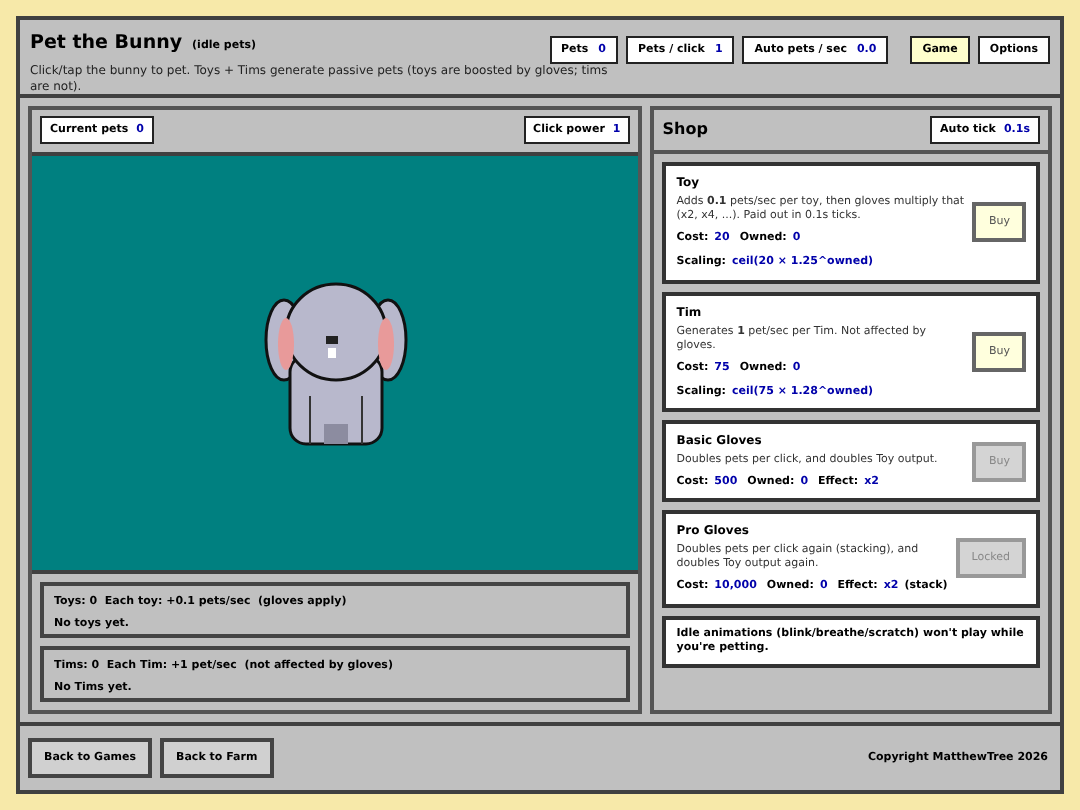 This screenshot has height=810, width=1080. Describe the element at coordinates (106, 44) in the screenshot. I see `app-title: Pet the Bunny` at that location.